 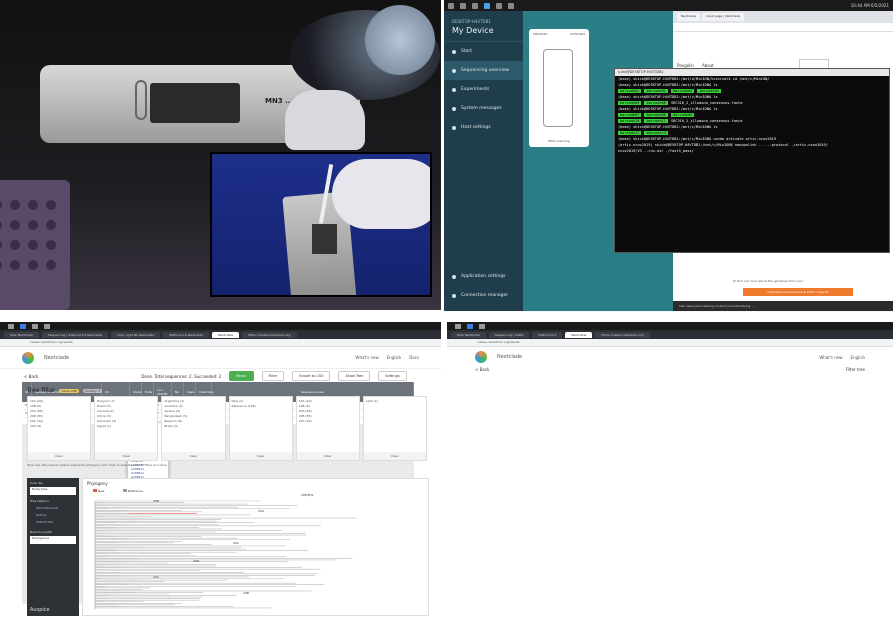 I want to click on browser-tab: Sequencing | SARS-CoV-2 Nextclade, so click(x=75, y=335).